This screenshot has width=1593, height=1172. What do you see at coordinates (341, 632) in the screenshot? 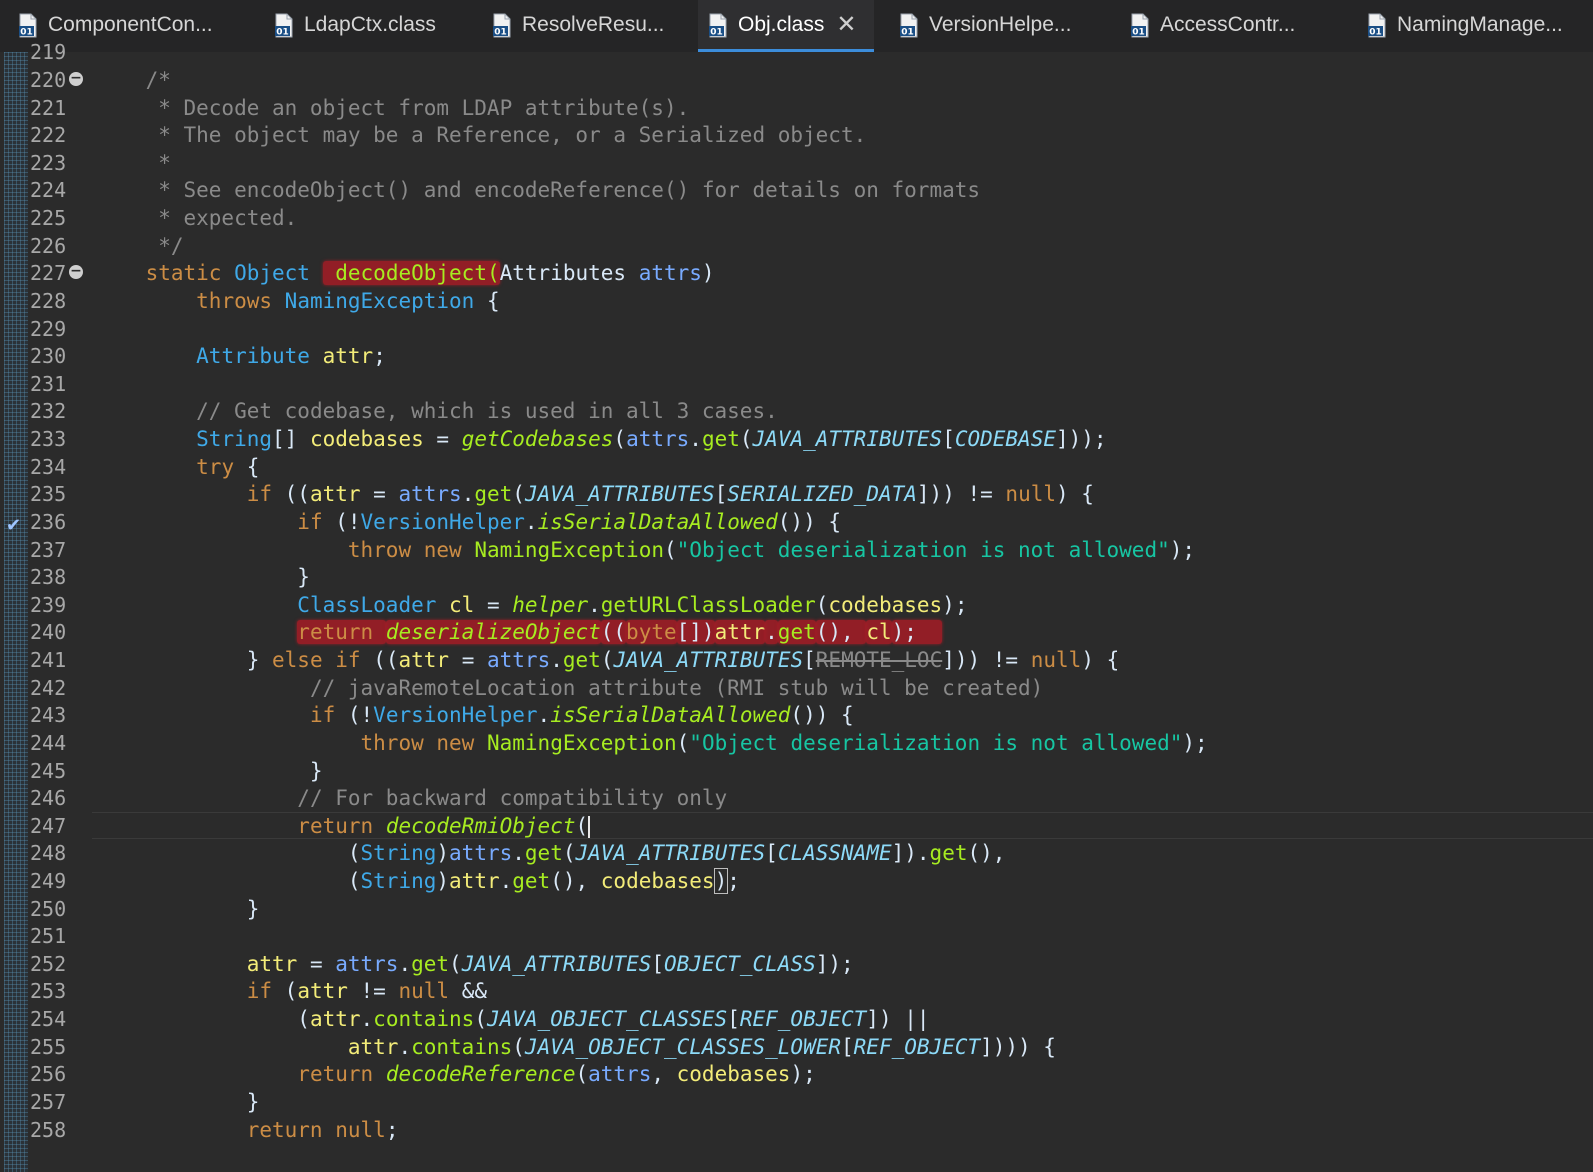
I see `code-token: return` at bounding box center [341, 632].